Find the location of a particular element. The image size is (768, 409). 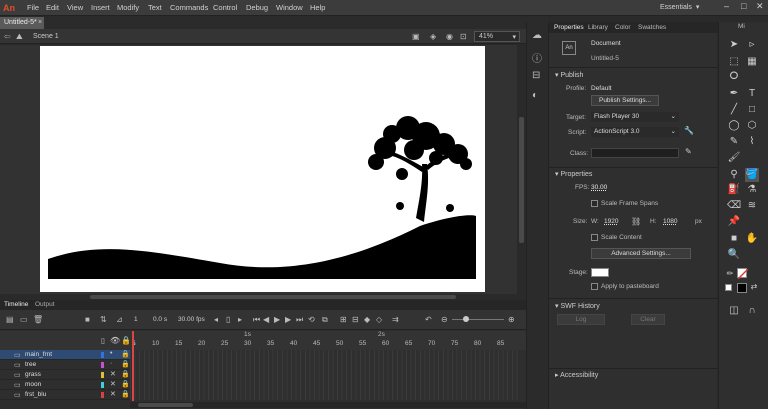

subselection-tool-icon: ▹ is located at coordinates (752, 45).